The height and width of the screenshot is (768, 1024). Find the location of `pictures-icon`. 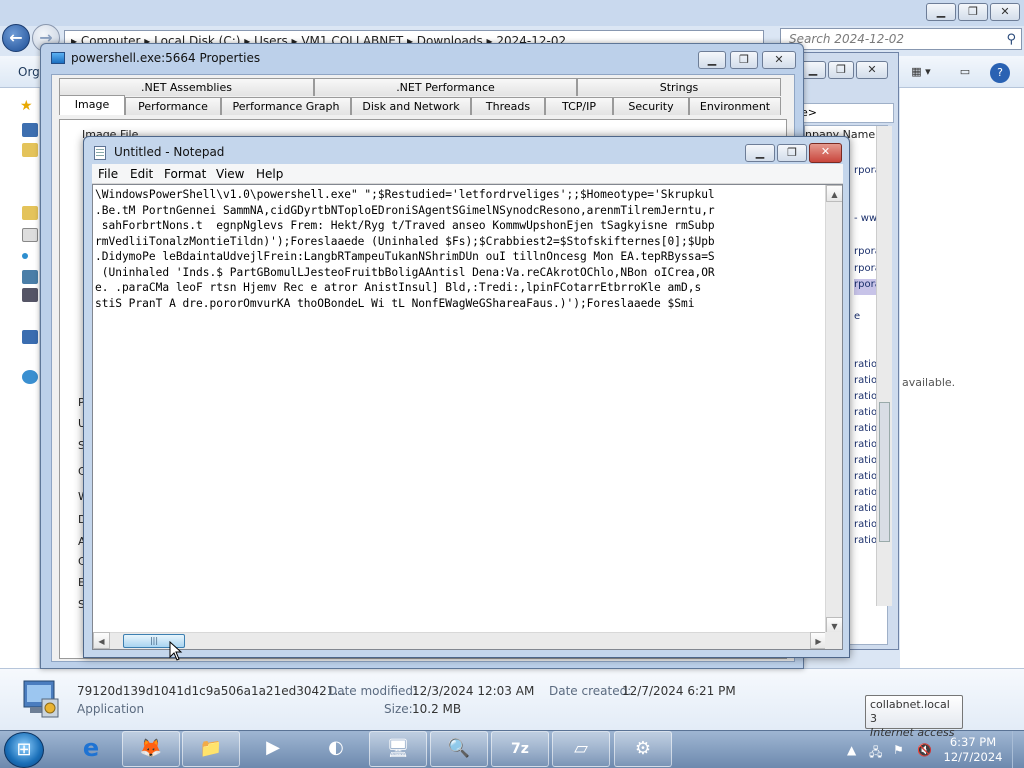

pictures-icon is located at coordinates (30, 277).